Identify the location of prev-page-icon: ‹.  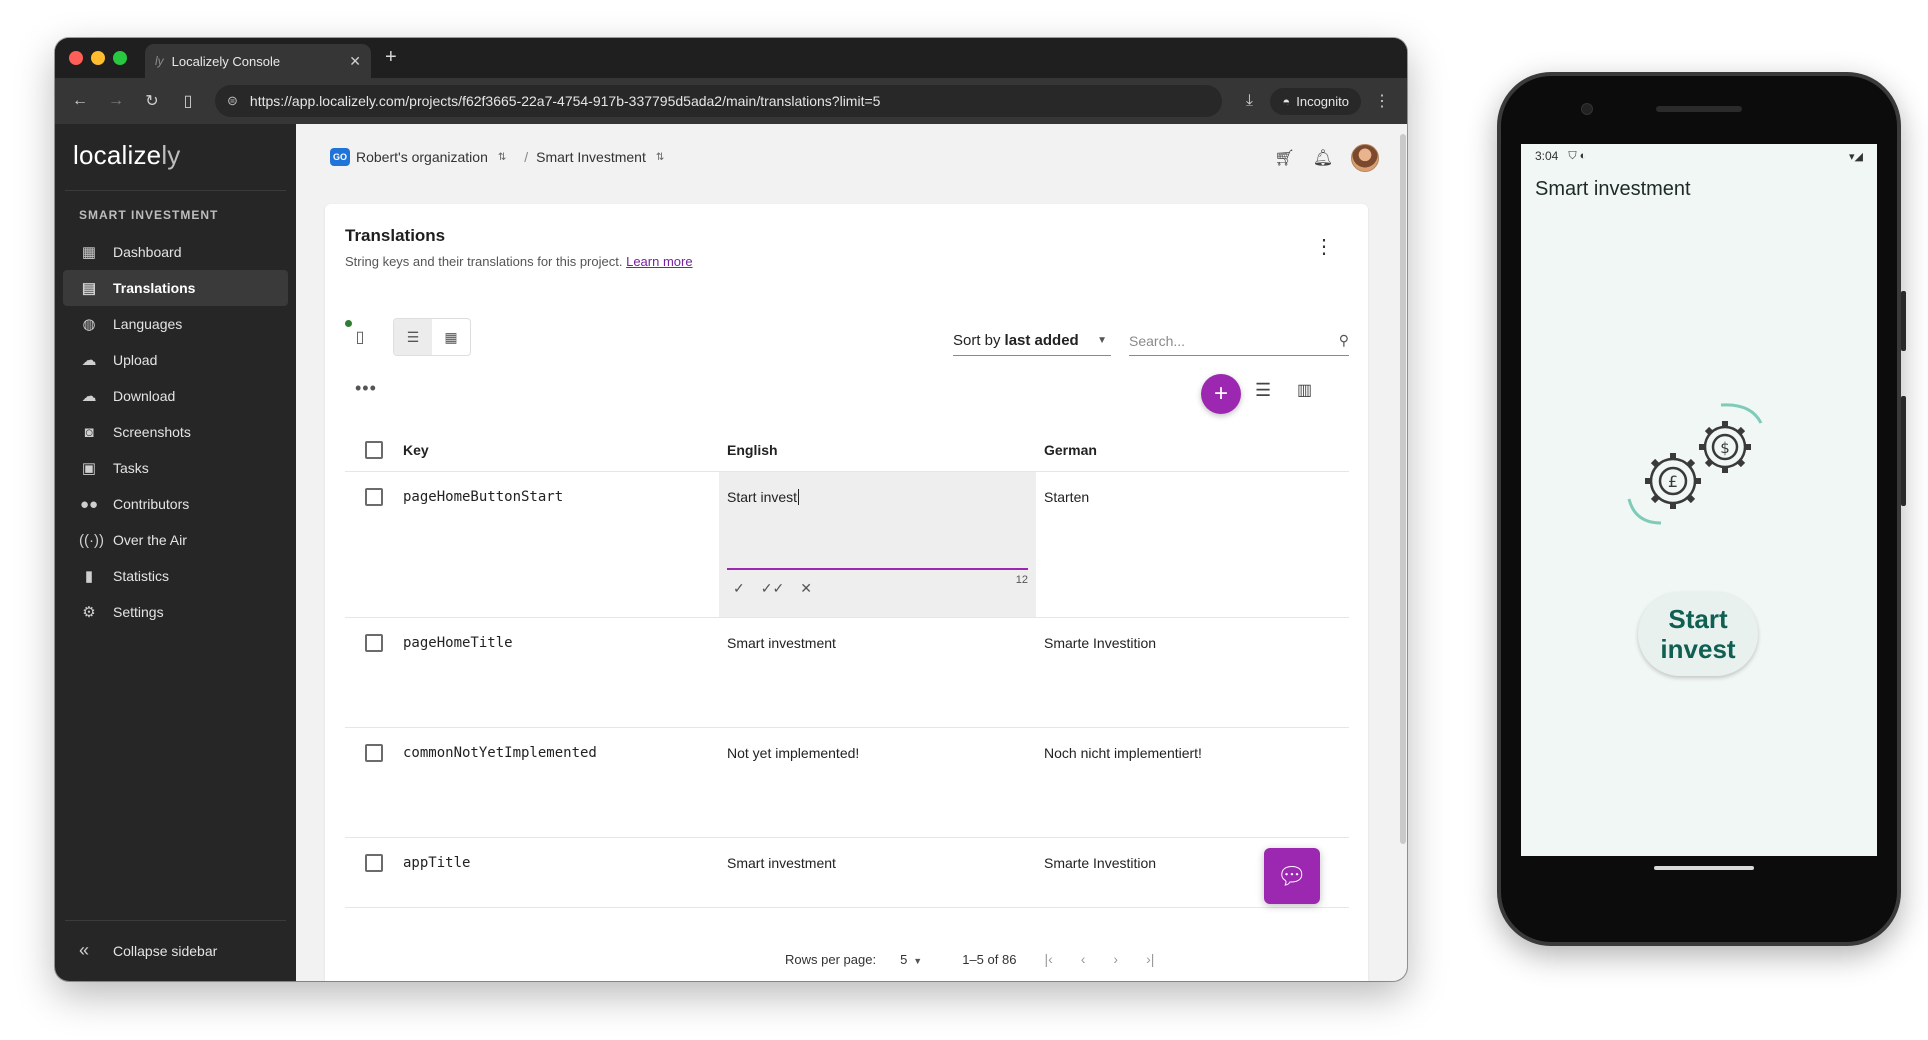
(1083, 959).